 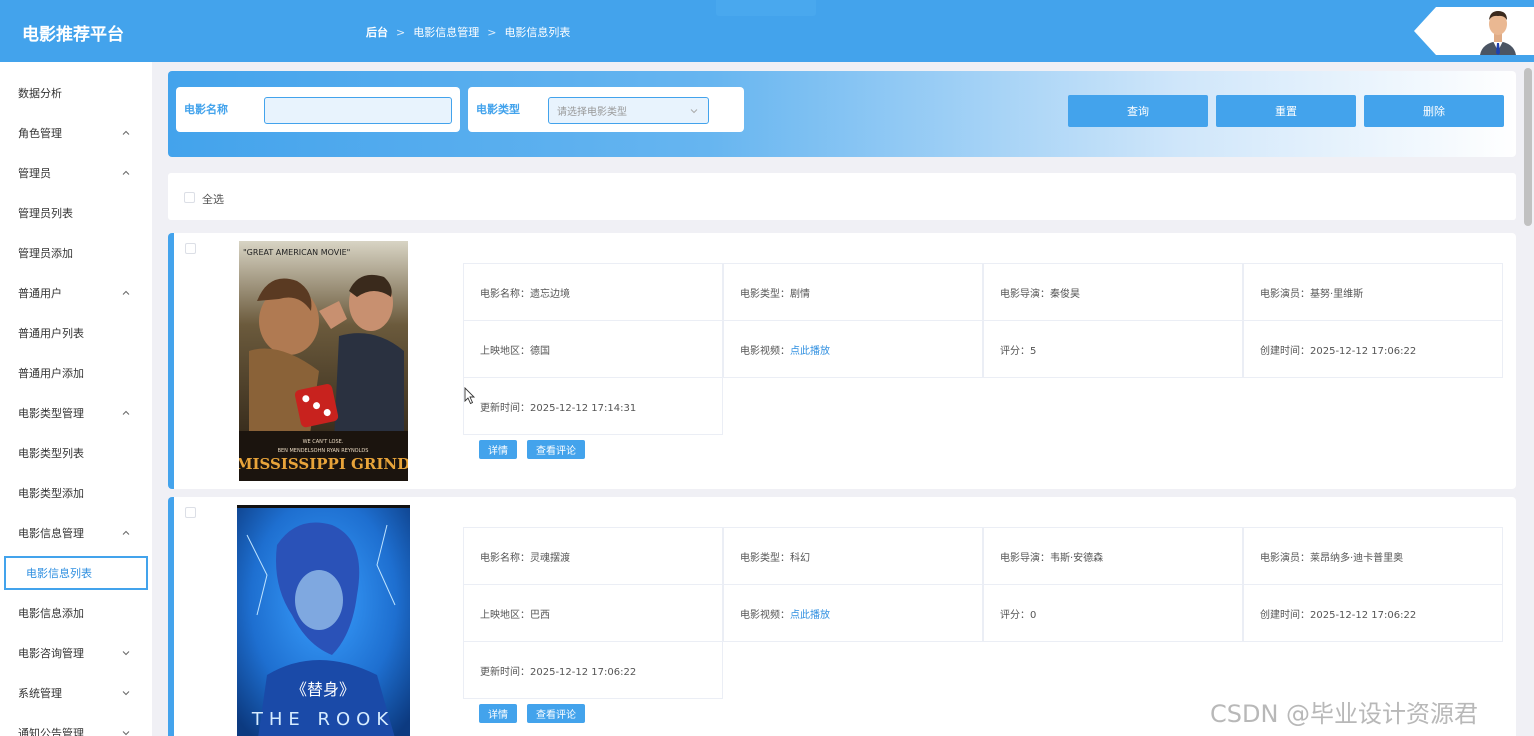 What do you see at coordinates (1332, 558) in the screenshot?
I see `movie-actor-text: 电影演员：莱昂纳多·迪卡普里奥` at bounding box center [1332, 558].